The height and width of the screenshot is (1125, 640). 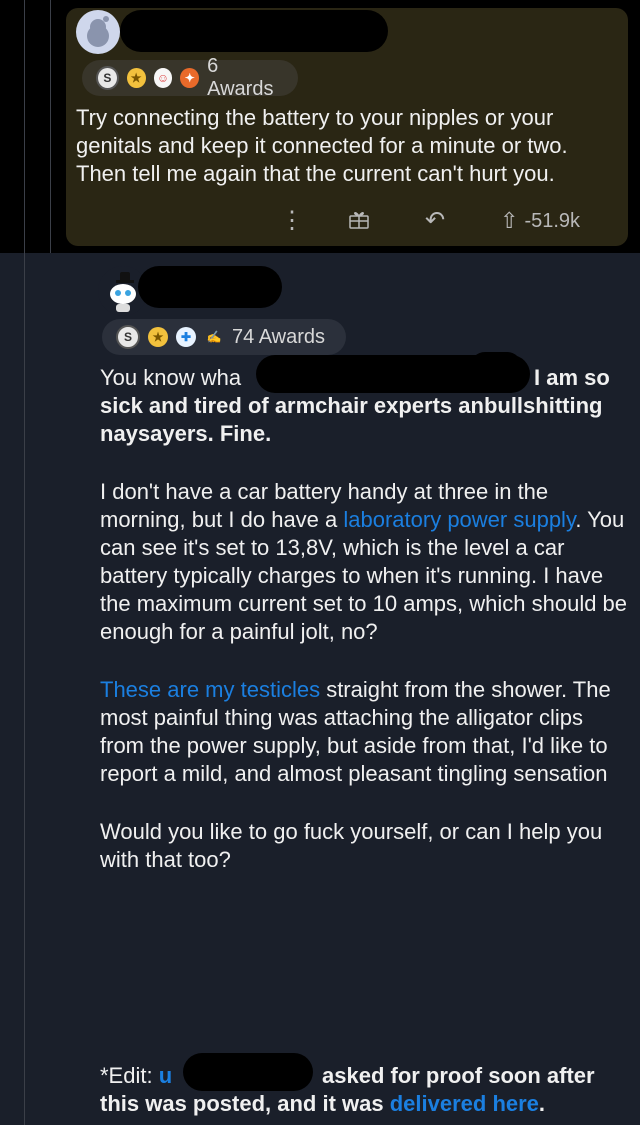 I want to click on upvote-icon: ⇧, so click(x=509, y=220).